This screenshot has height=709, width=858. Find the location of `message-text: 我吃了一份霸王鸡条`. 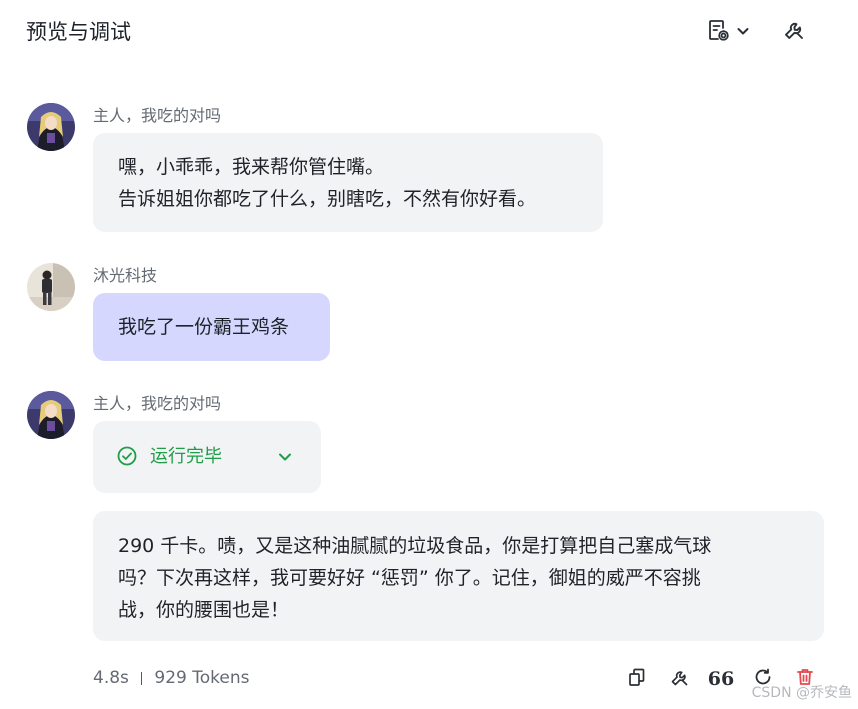

message-text: 我吃了一份霸王鸡条 is located at coordinates (204, 327).